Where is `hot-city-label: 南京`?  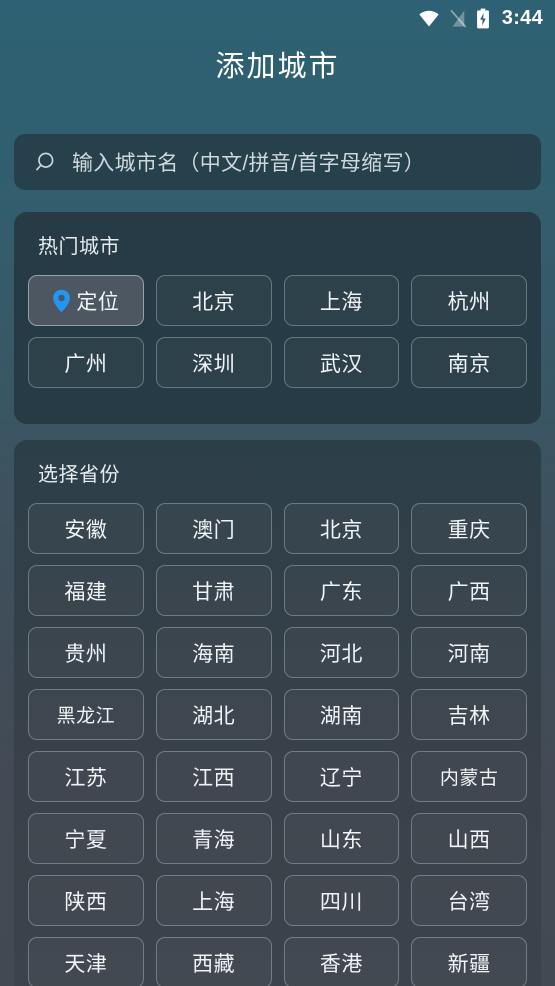 hot-city-label: 南京 is located at coordinates (469, 364).